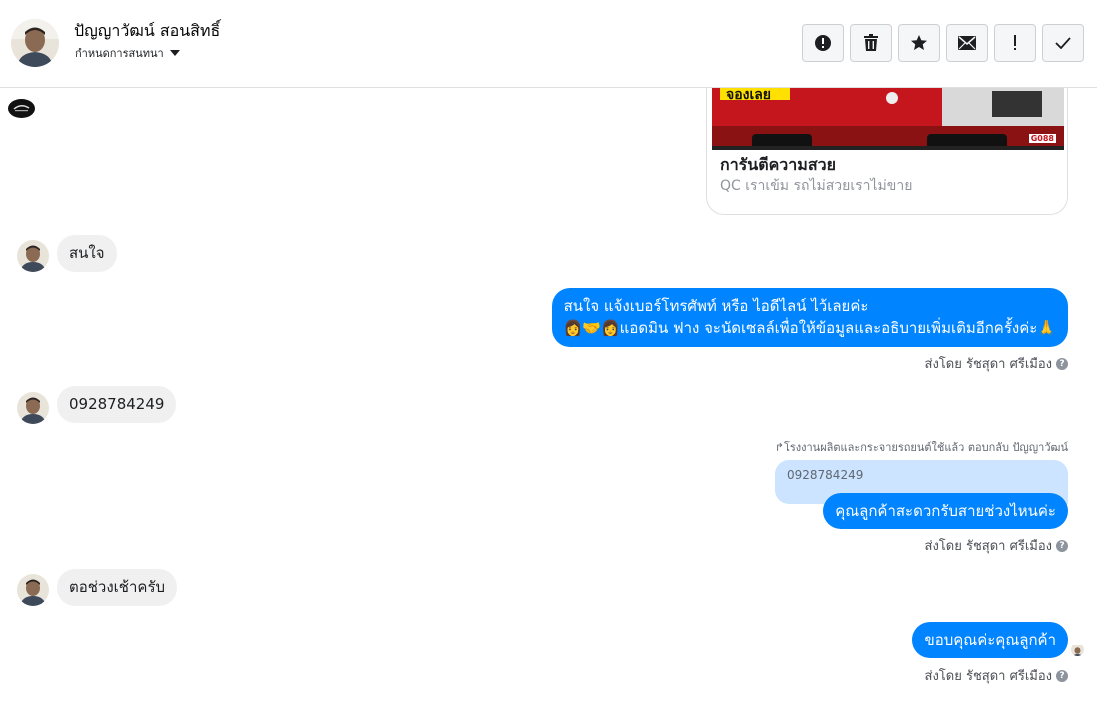 This screenshot has height=716, width=1097. What do you see at coordinates (35, 43) in the screenshot?
I see `contact-avatar` at bounding box center [35, 43].